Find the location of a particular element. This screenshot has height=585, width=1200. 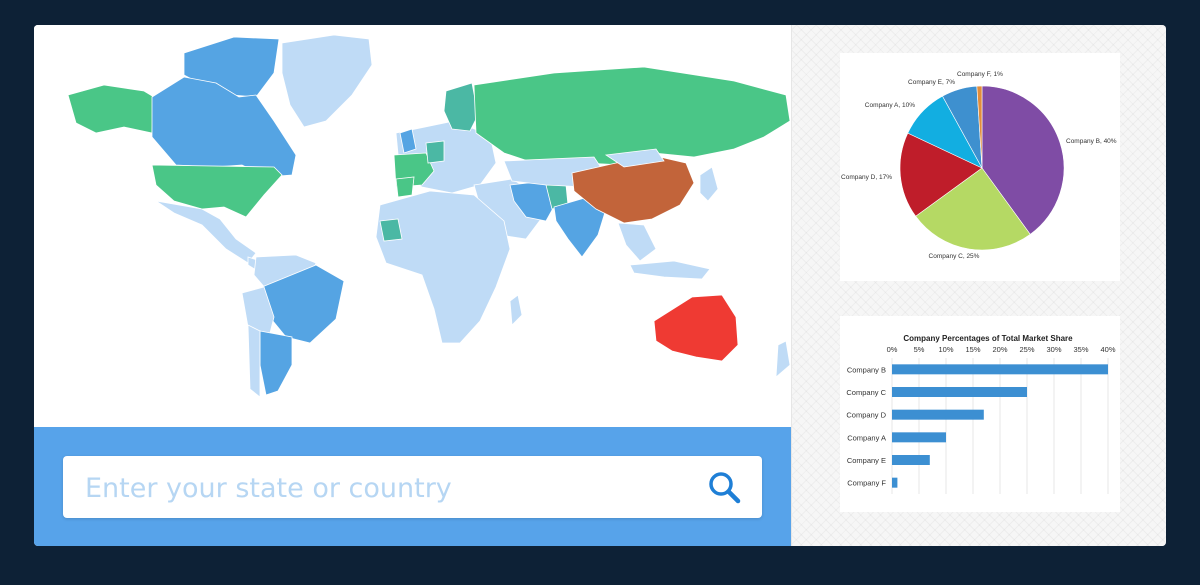

map-region-canada is located at coordinates (224, 127).